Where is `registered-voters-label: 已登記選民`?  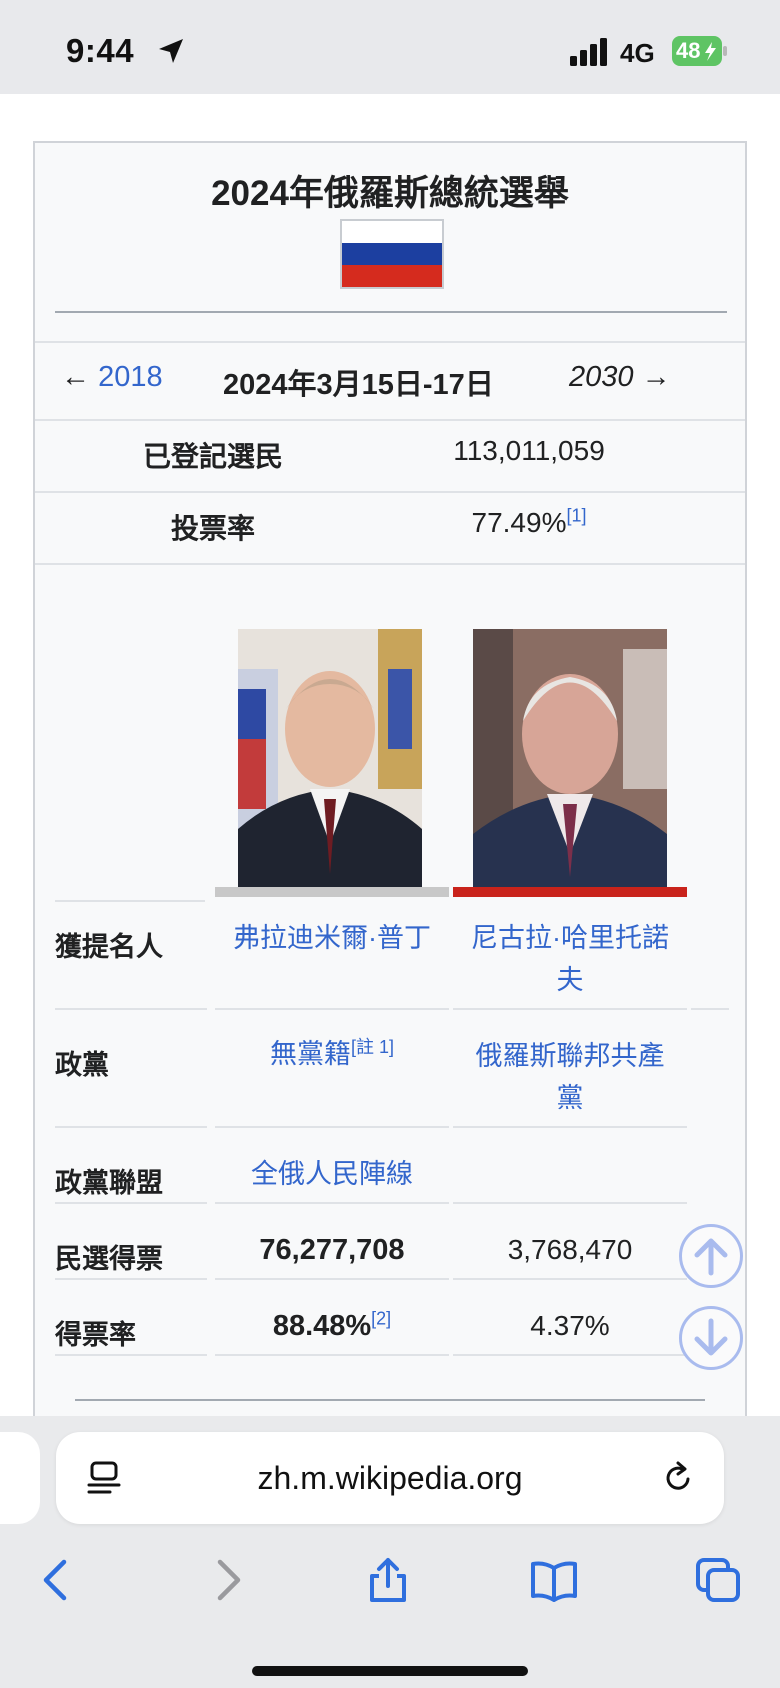 registered-voters-label: 已登記選民 is located at coordinates (212, 456).